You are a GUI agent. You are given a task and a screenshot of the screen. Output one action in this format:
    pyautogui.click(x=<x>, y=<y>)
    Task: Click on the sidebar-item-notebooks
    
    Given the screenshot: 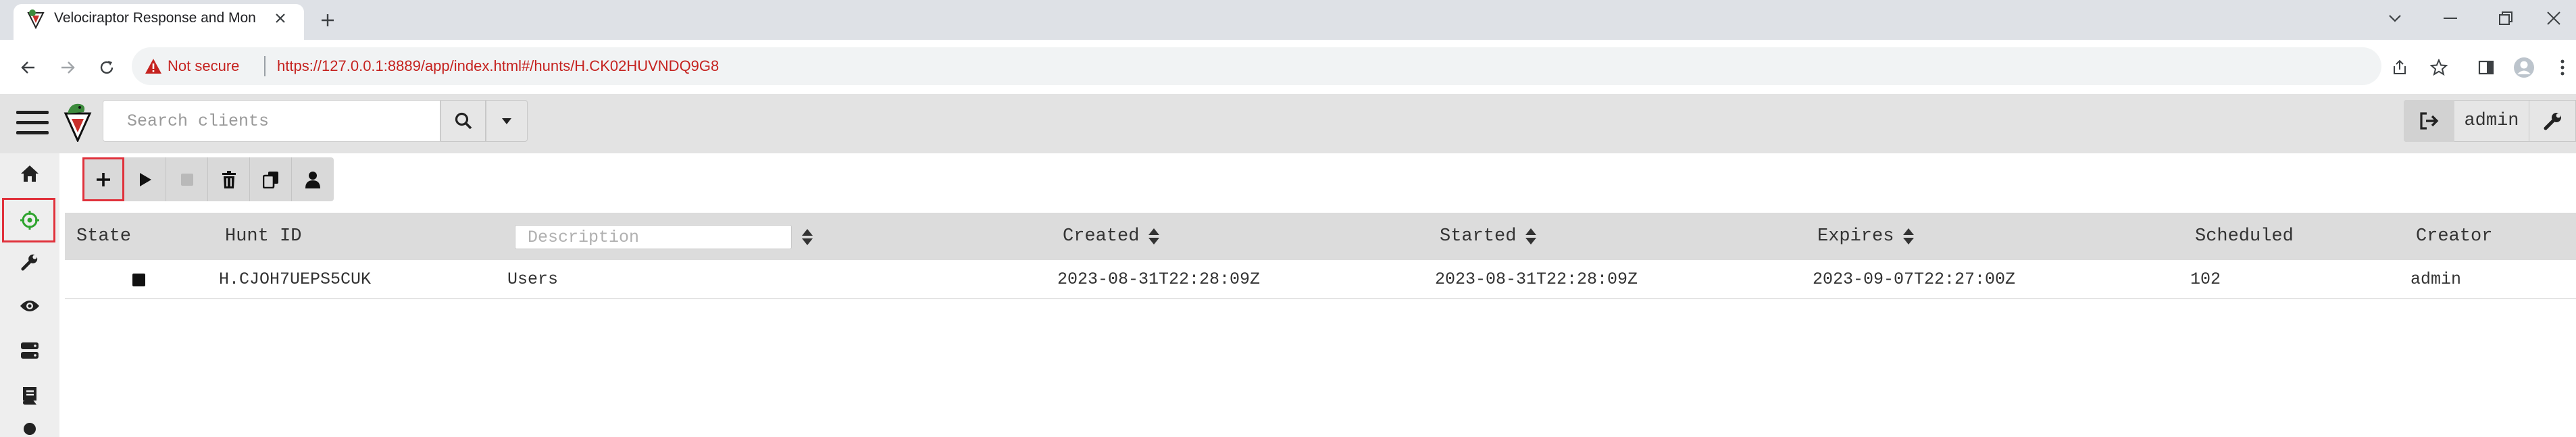 What is the action you would take?
    pyautogui.click(x=29, y=395)
    